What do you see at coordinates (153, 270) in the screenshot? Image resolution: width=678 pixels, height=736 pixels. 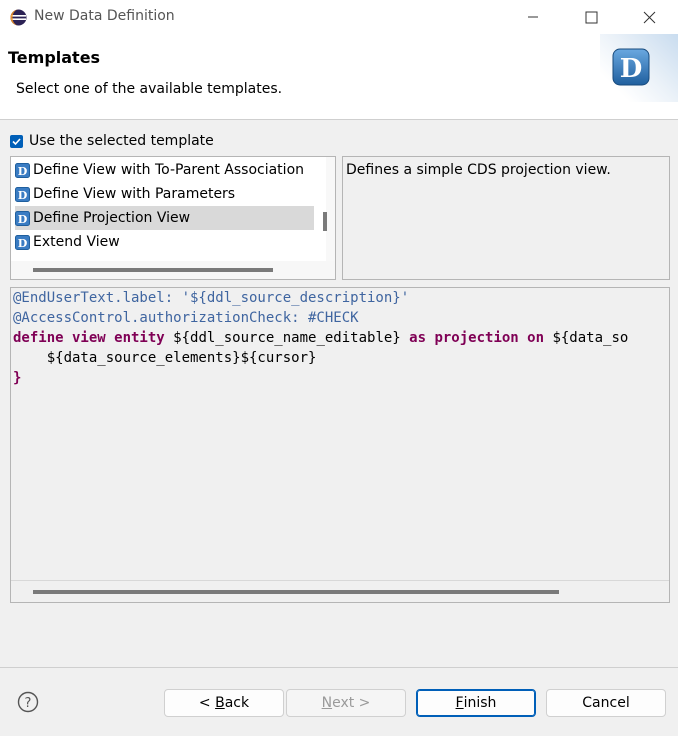 I see `list-horizontal-scroll-thumb` at bounding box center [153, 270].